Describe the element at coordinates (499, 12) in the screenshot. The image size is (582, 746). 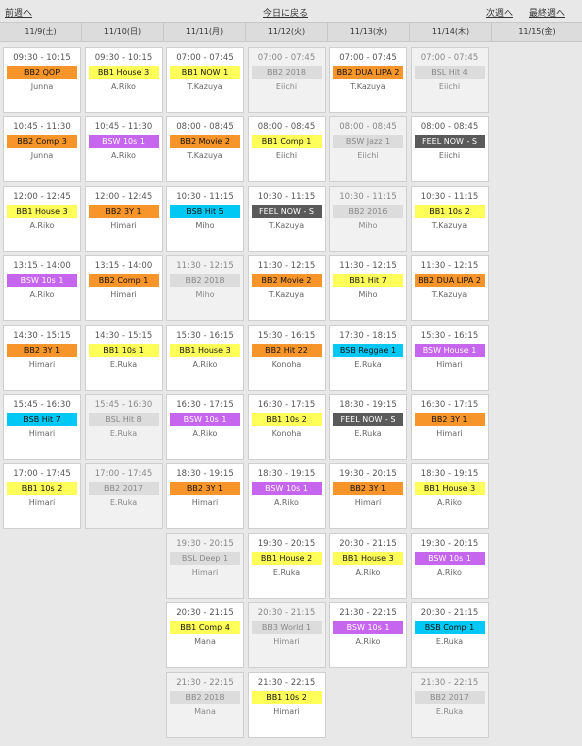
I see `next-week-link: 次週へ` at that location.